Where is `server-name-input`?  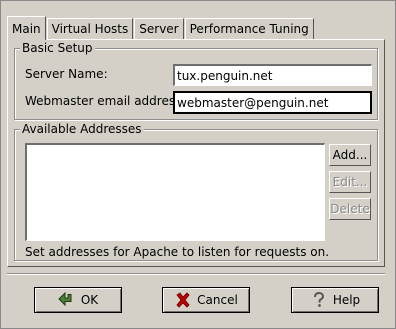 server-name-input is located at coordinates (272, 75).